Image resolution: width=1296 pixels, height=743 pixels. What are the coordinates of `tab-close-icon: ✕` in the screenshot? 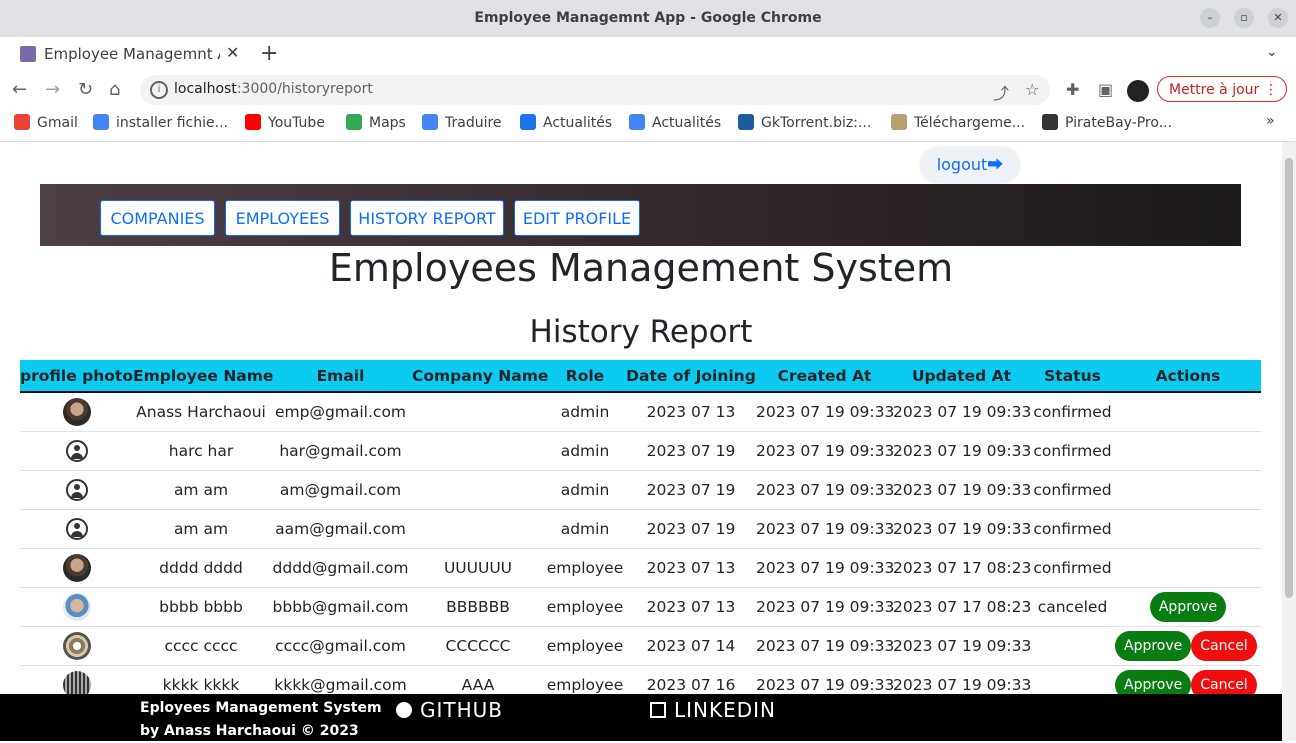 It's located at (232, 52).